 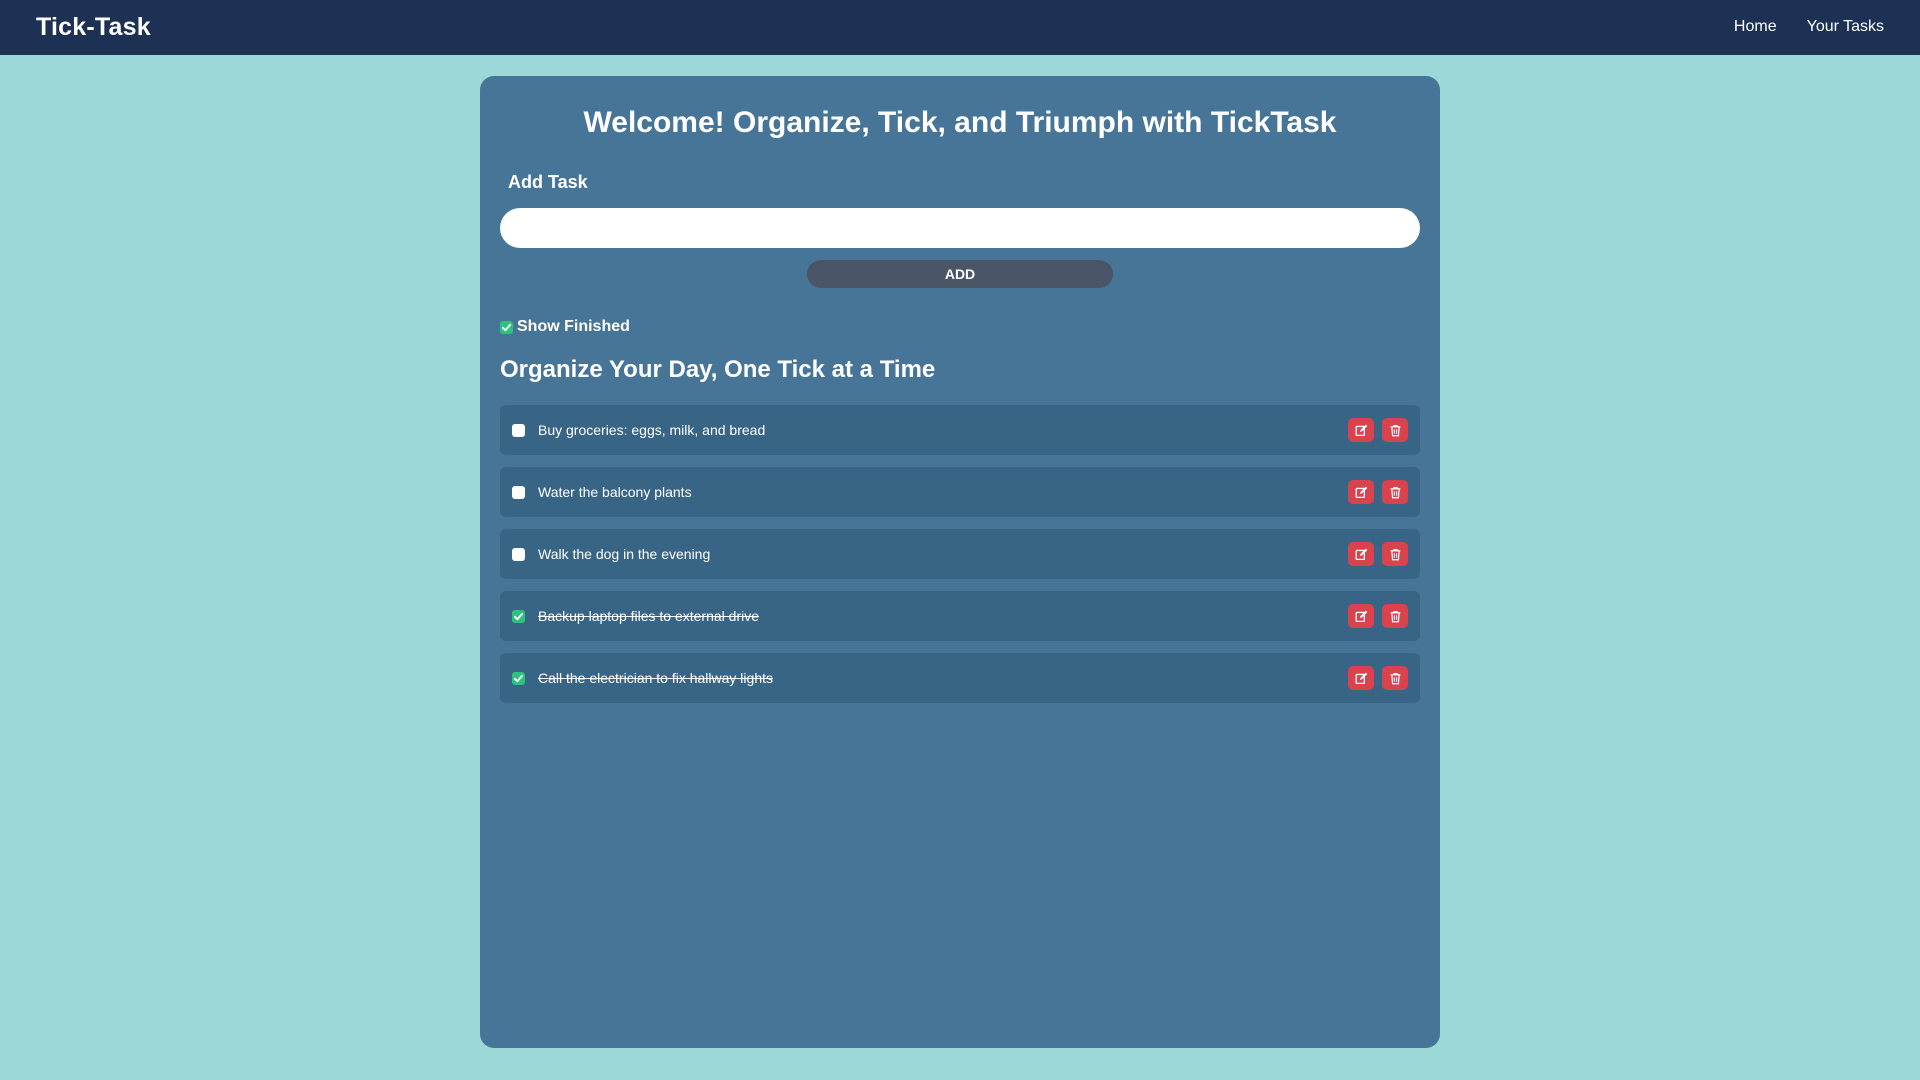 What do you see at coordinates (649, 616) in the screenshot?
I see `task-text: Backup laptop files to external drive` at bounding box center [649, 616].